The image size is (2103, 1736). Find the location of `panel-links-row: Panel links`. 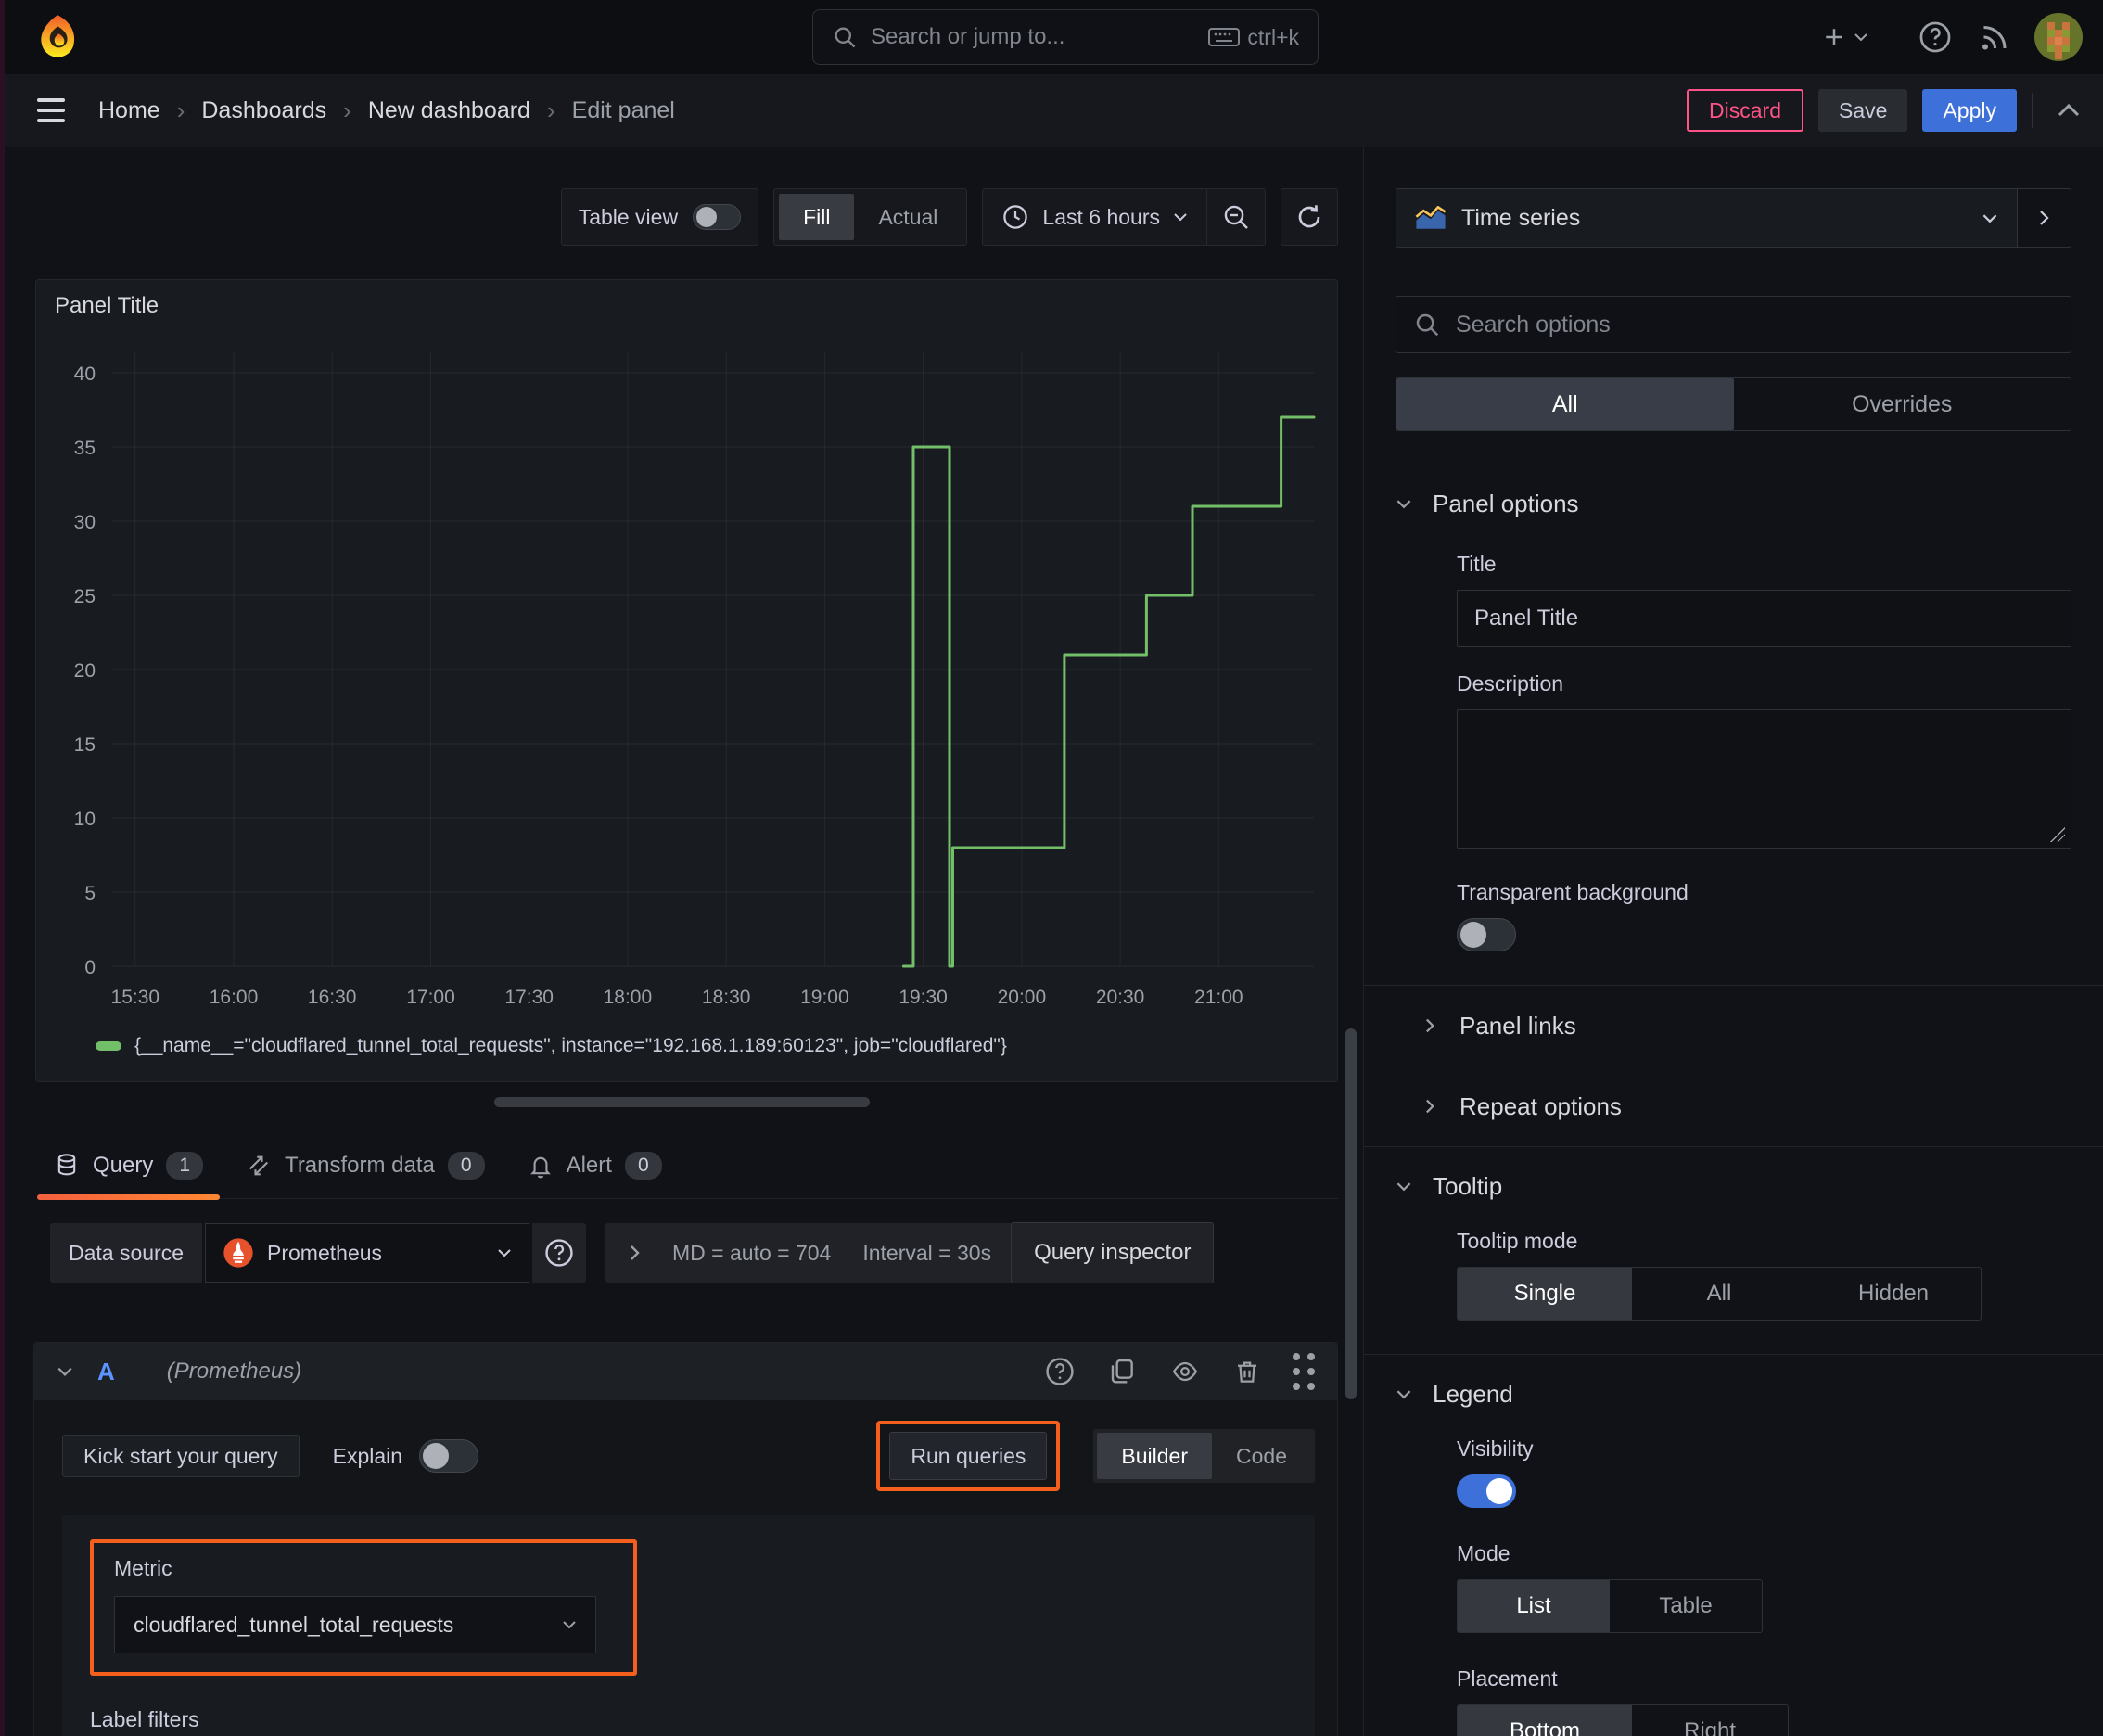

panel-links-row: Panel links is located at coordinates (1733, 1025).